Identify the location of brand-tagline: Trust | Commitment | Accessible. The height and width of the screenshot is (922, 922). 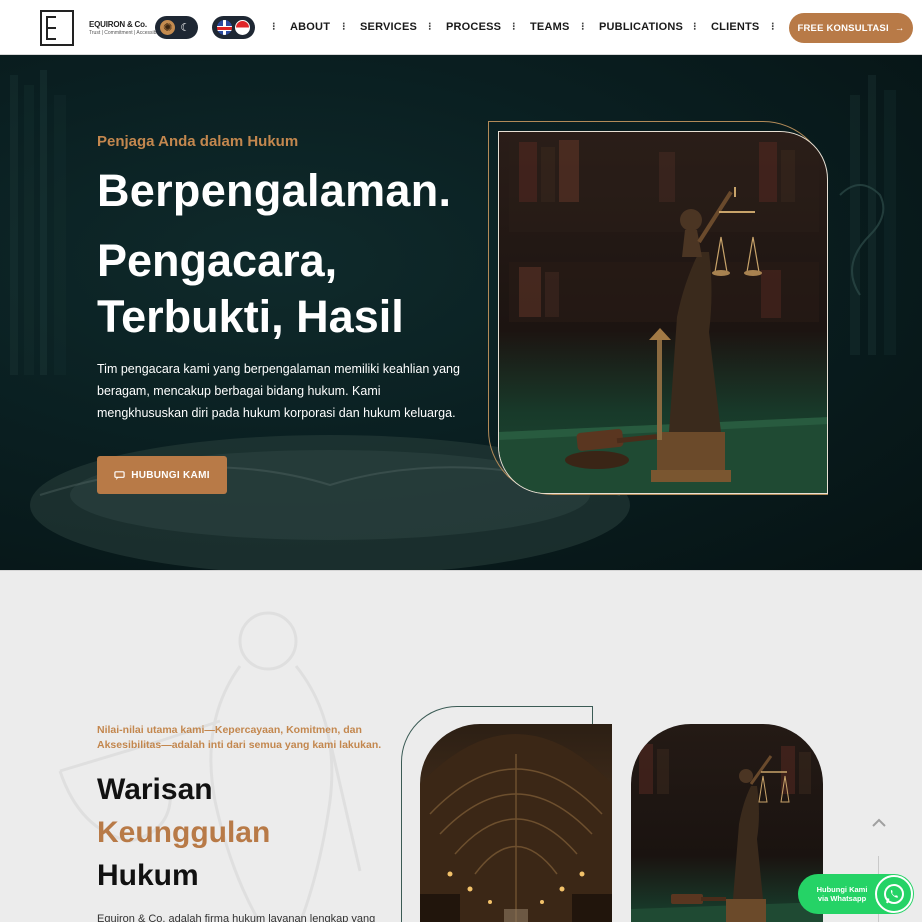
(125, 33).